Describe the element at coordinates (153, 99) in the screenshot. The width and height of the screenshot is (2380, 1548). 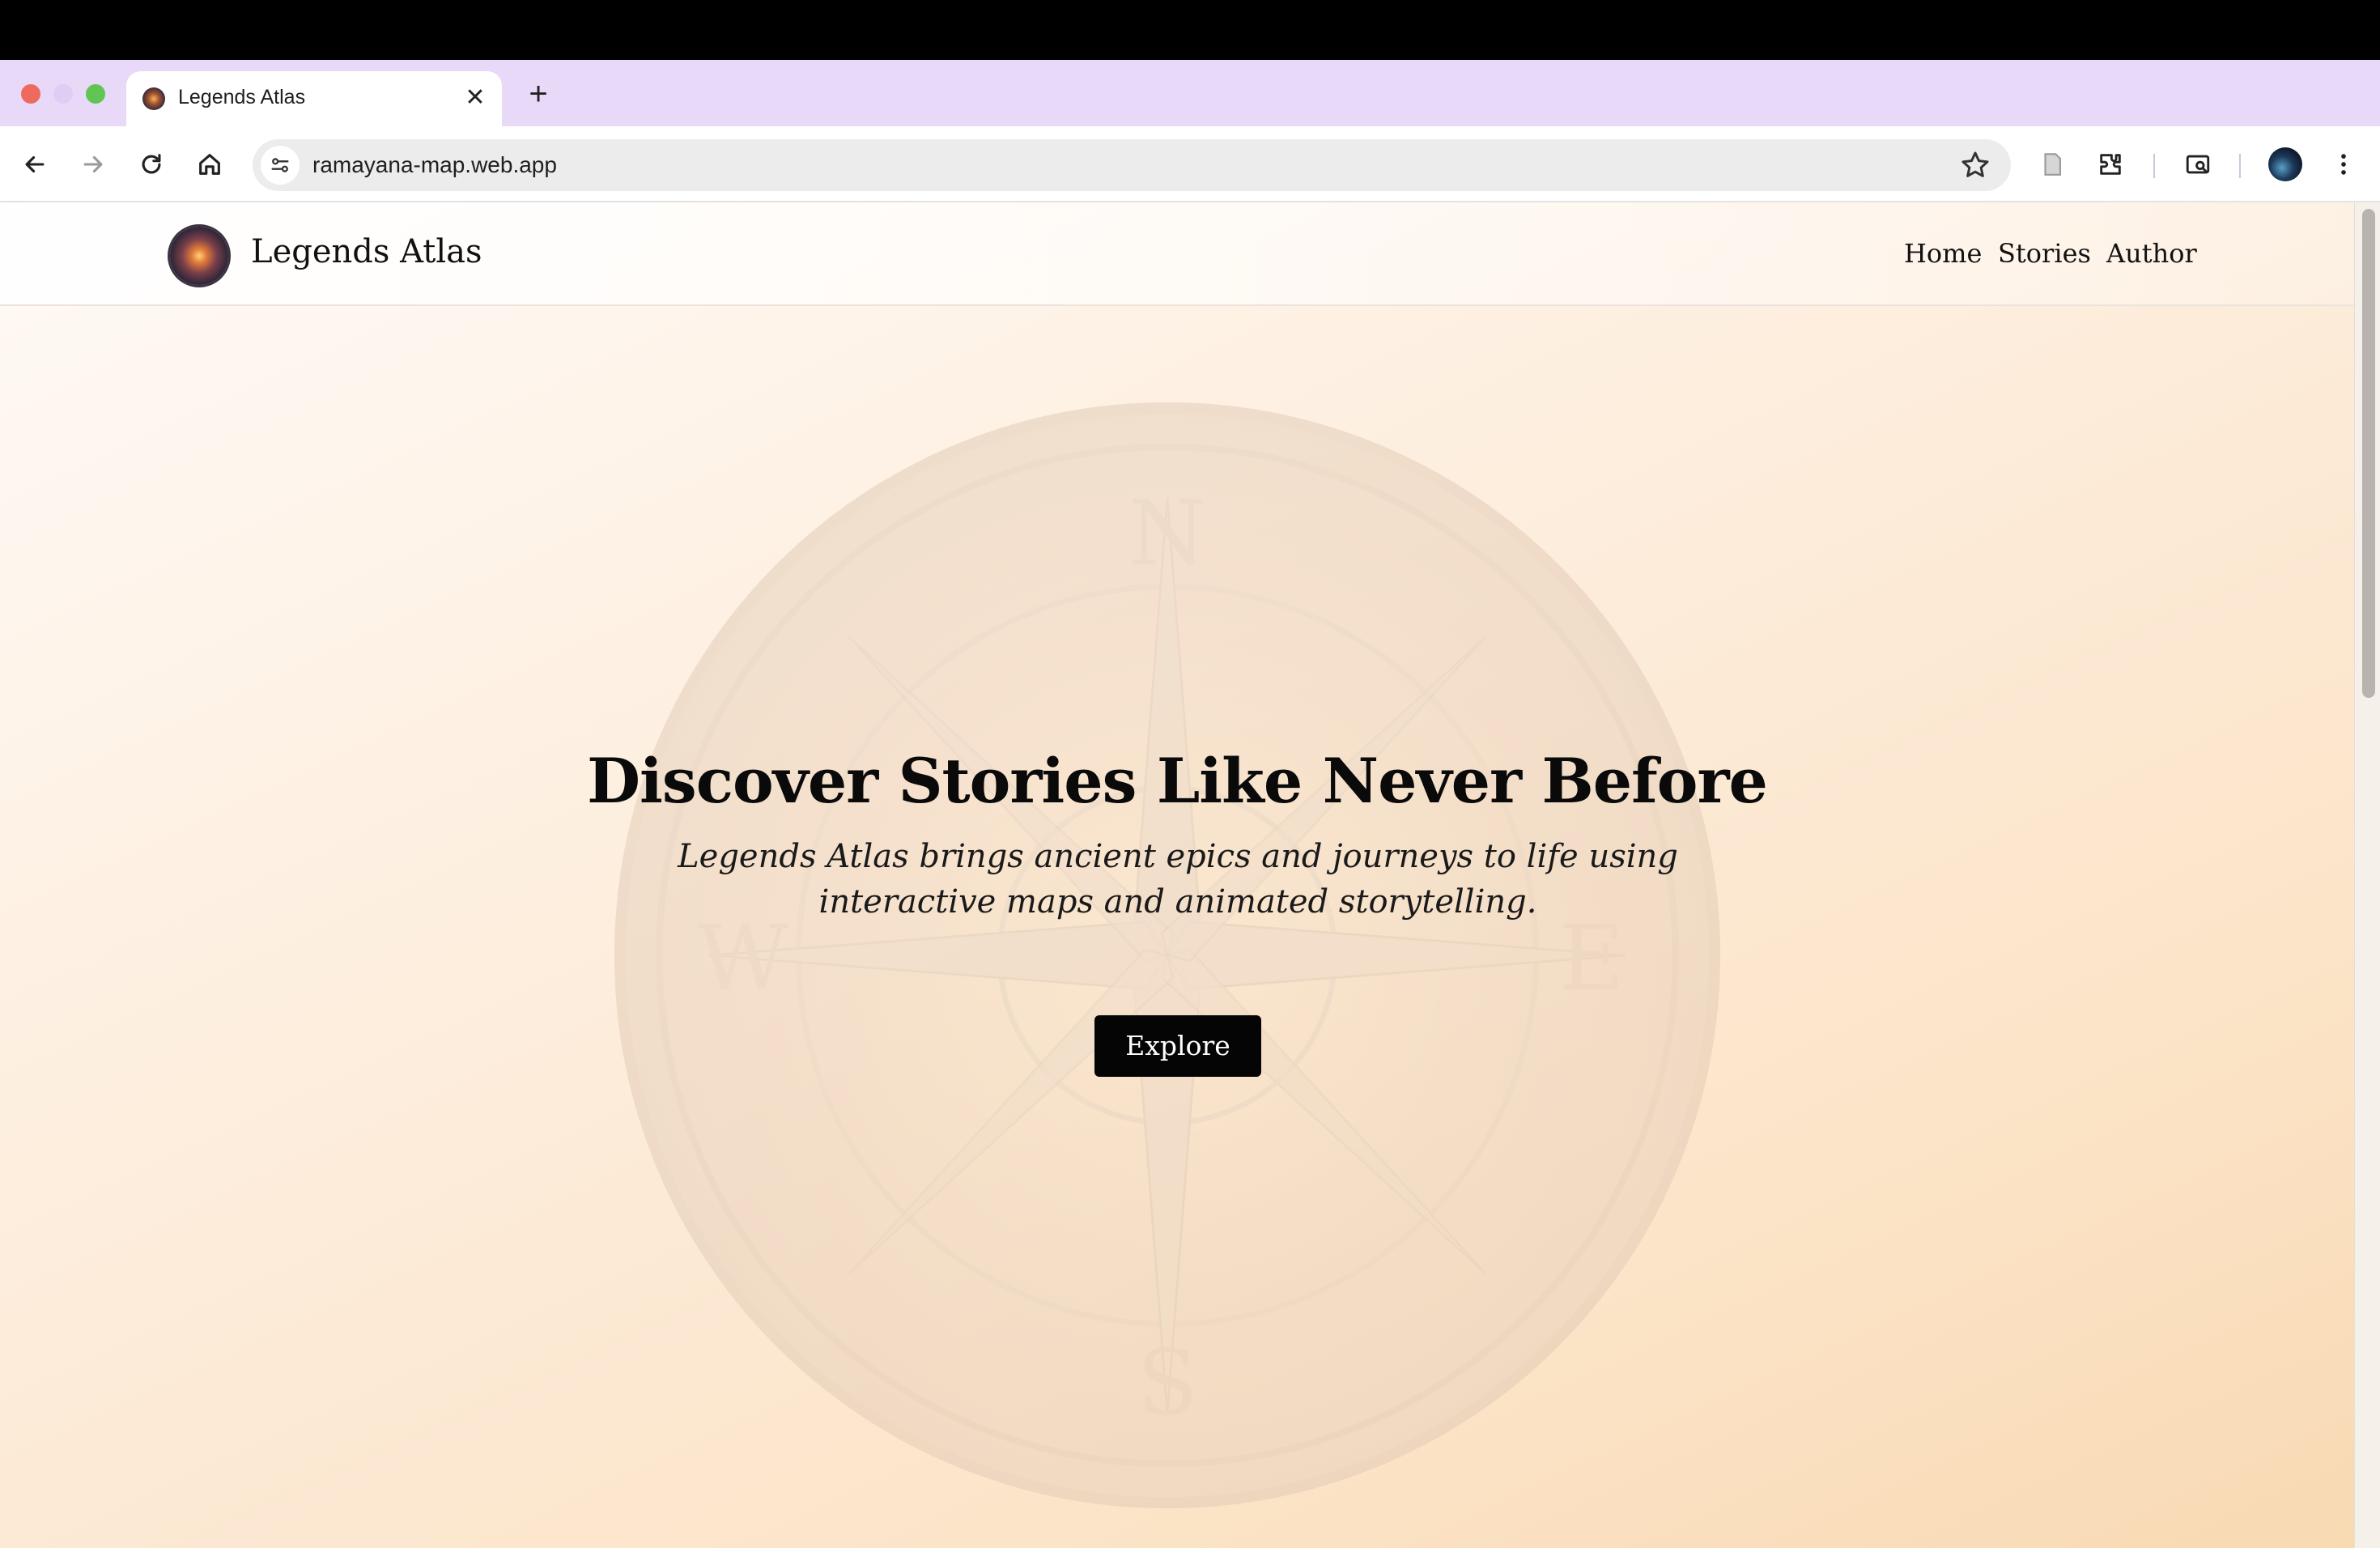
I see `tab-favicon-icon` at that location.